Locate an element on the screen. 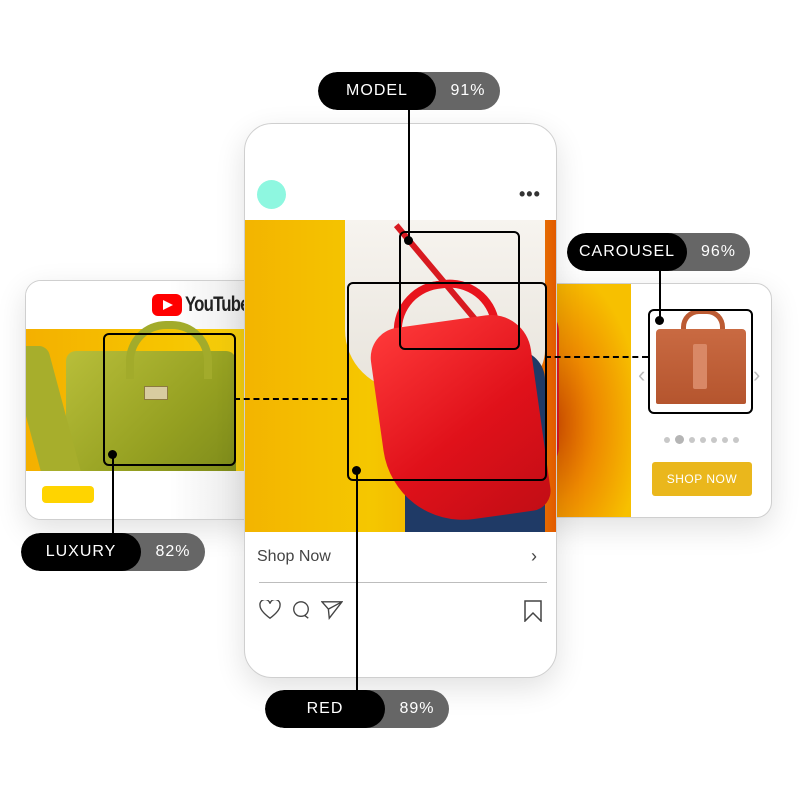 The height and width of the screenshot is (800, 800). carousel-pin is located at coordinates (659, 320).